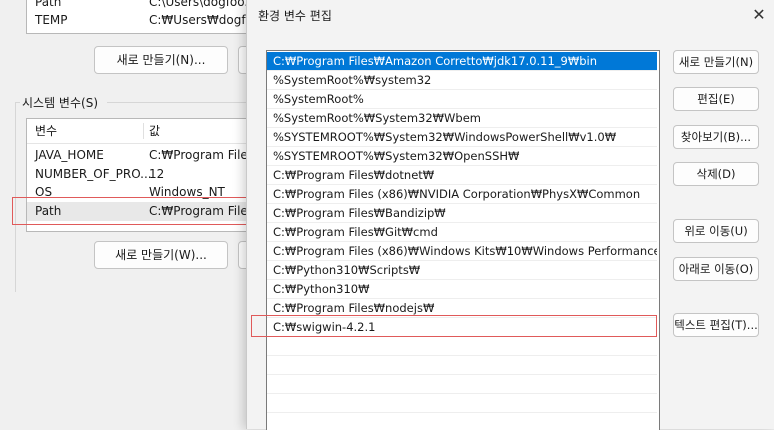 The width and height of the screenshot is (774, 430). Describe the element at coordinates (48, 211) in the screenshot. I see `variable-name: Path` at that location.